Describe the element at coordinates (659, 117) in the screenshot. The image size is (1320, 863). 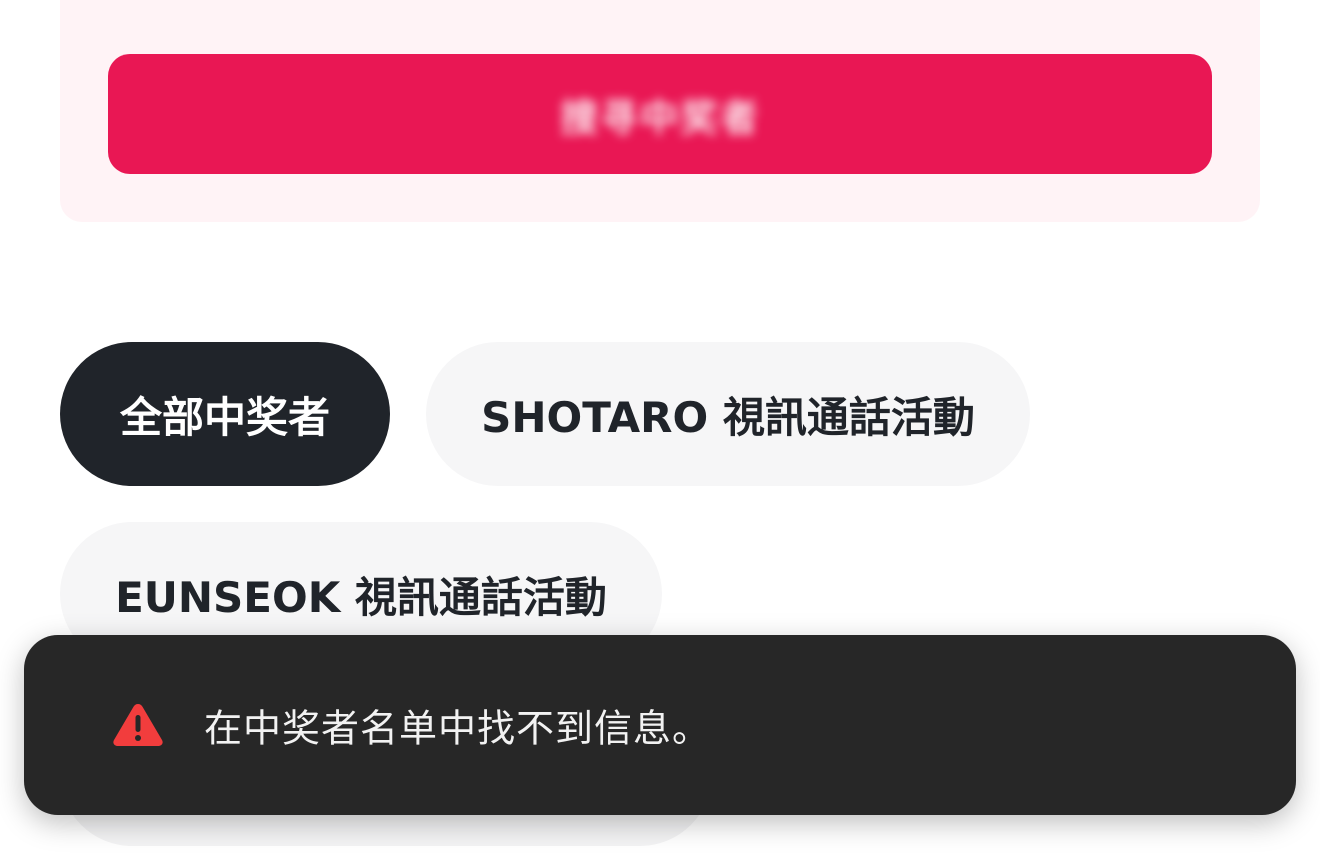
I see `search-button-label: 搜寻中奖者` at that location.